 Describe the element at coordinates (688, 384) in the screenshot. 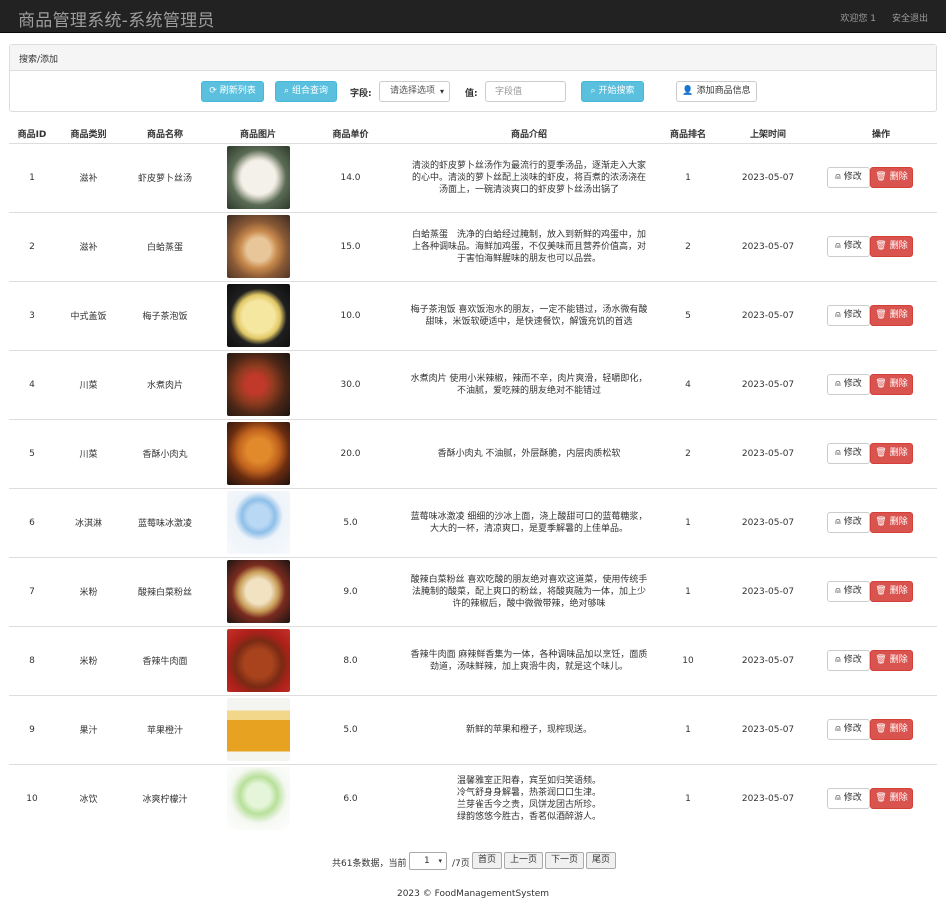

I see `cell-rank: 4` at that location.